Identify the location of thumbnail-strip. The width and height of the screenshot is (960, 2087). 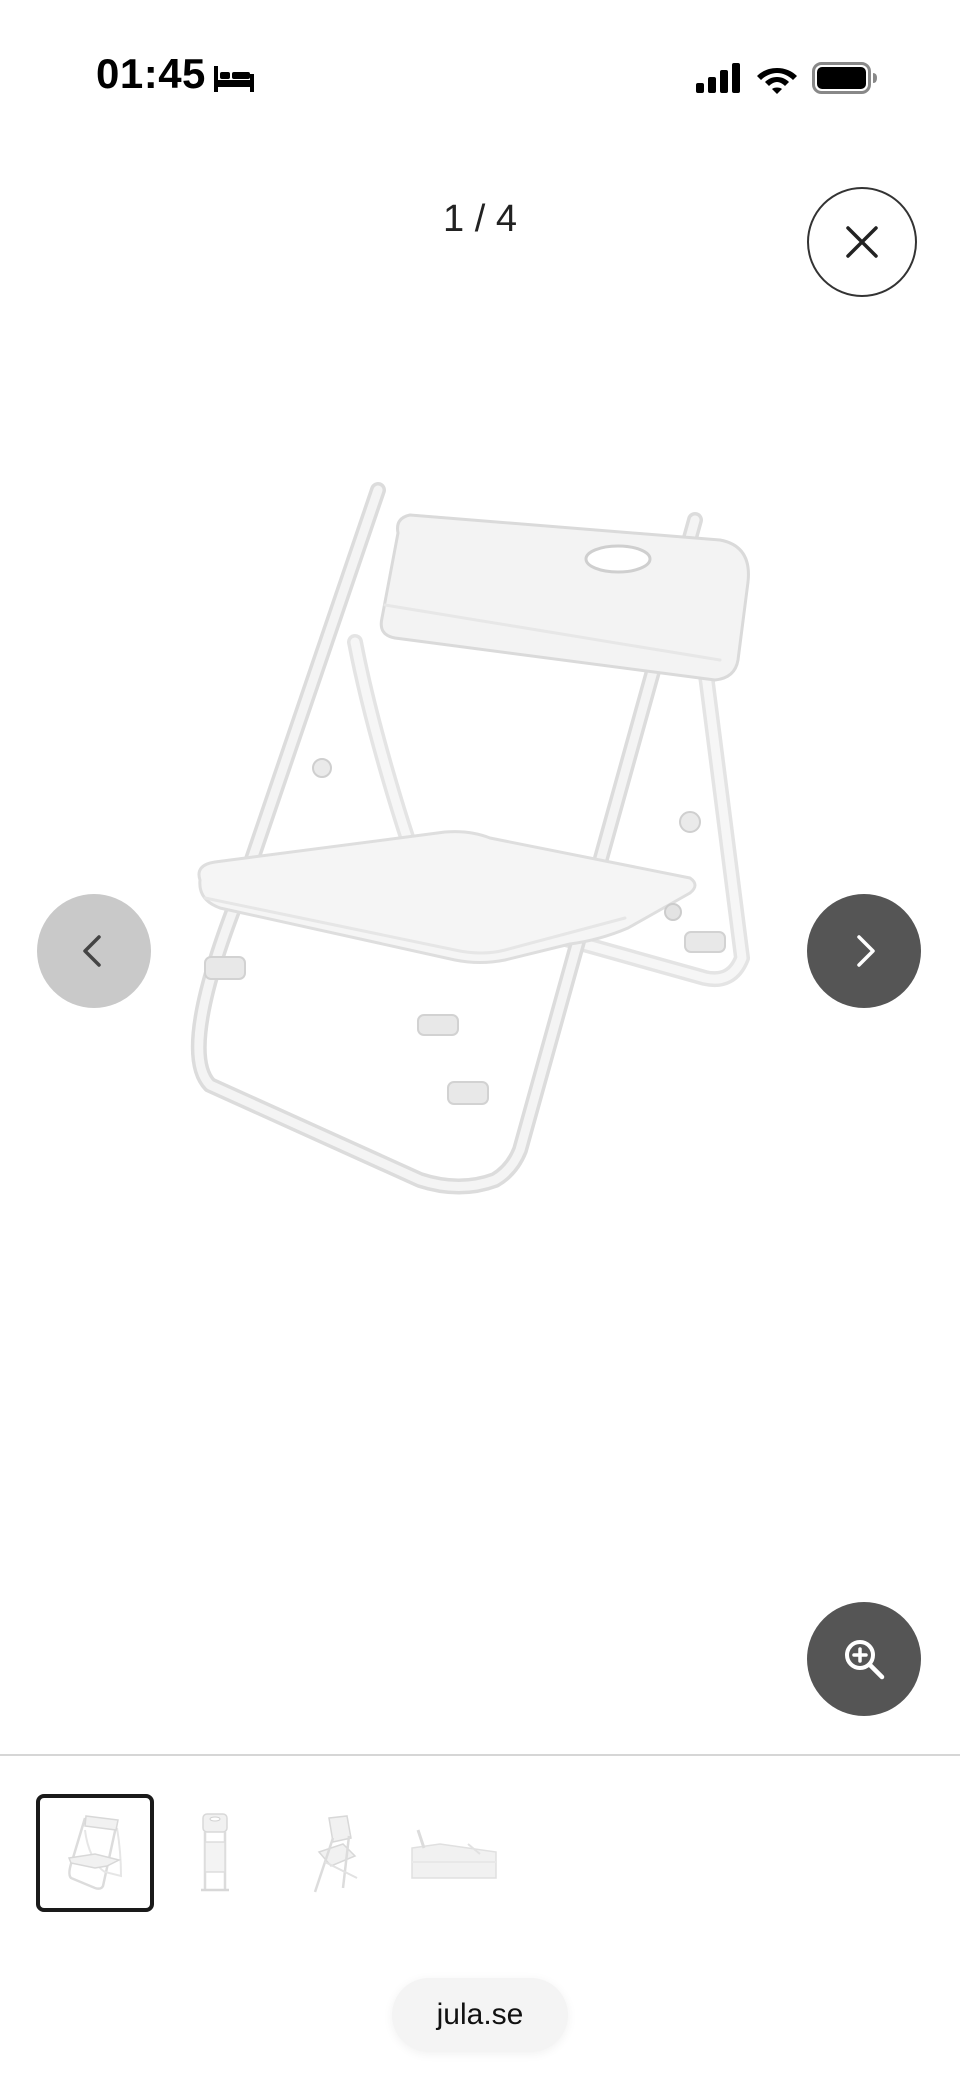
(276, 1853).